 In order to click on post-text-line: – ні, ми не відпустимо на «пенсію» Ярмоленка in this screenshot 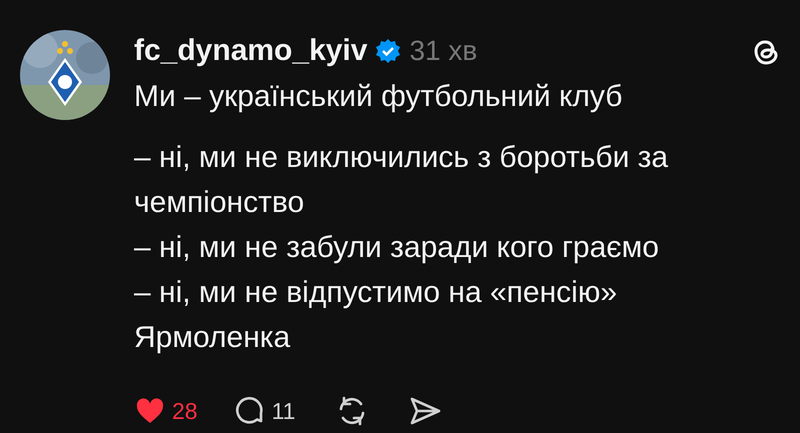, I will do `click(376, 315)`.